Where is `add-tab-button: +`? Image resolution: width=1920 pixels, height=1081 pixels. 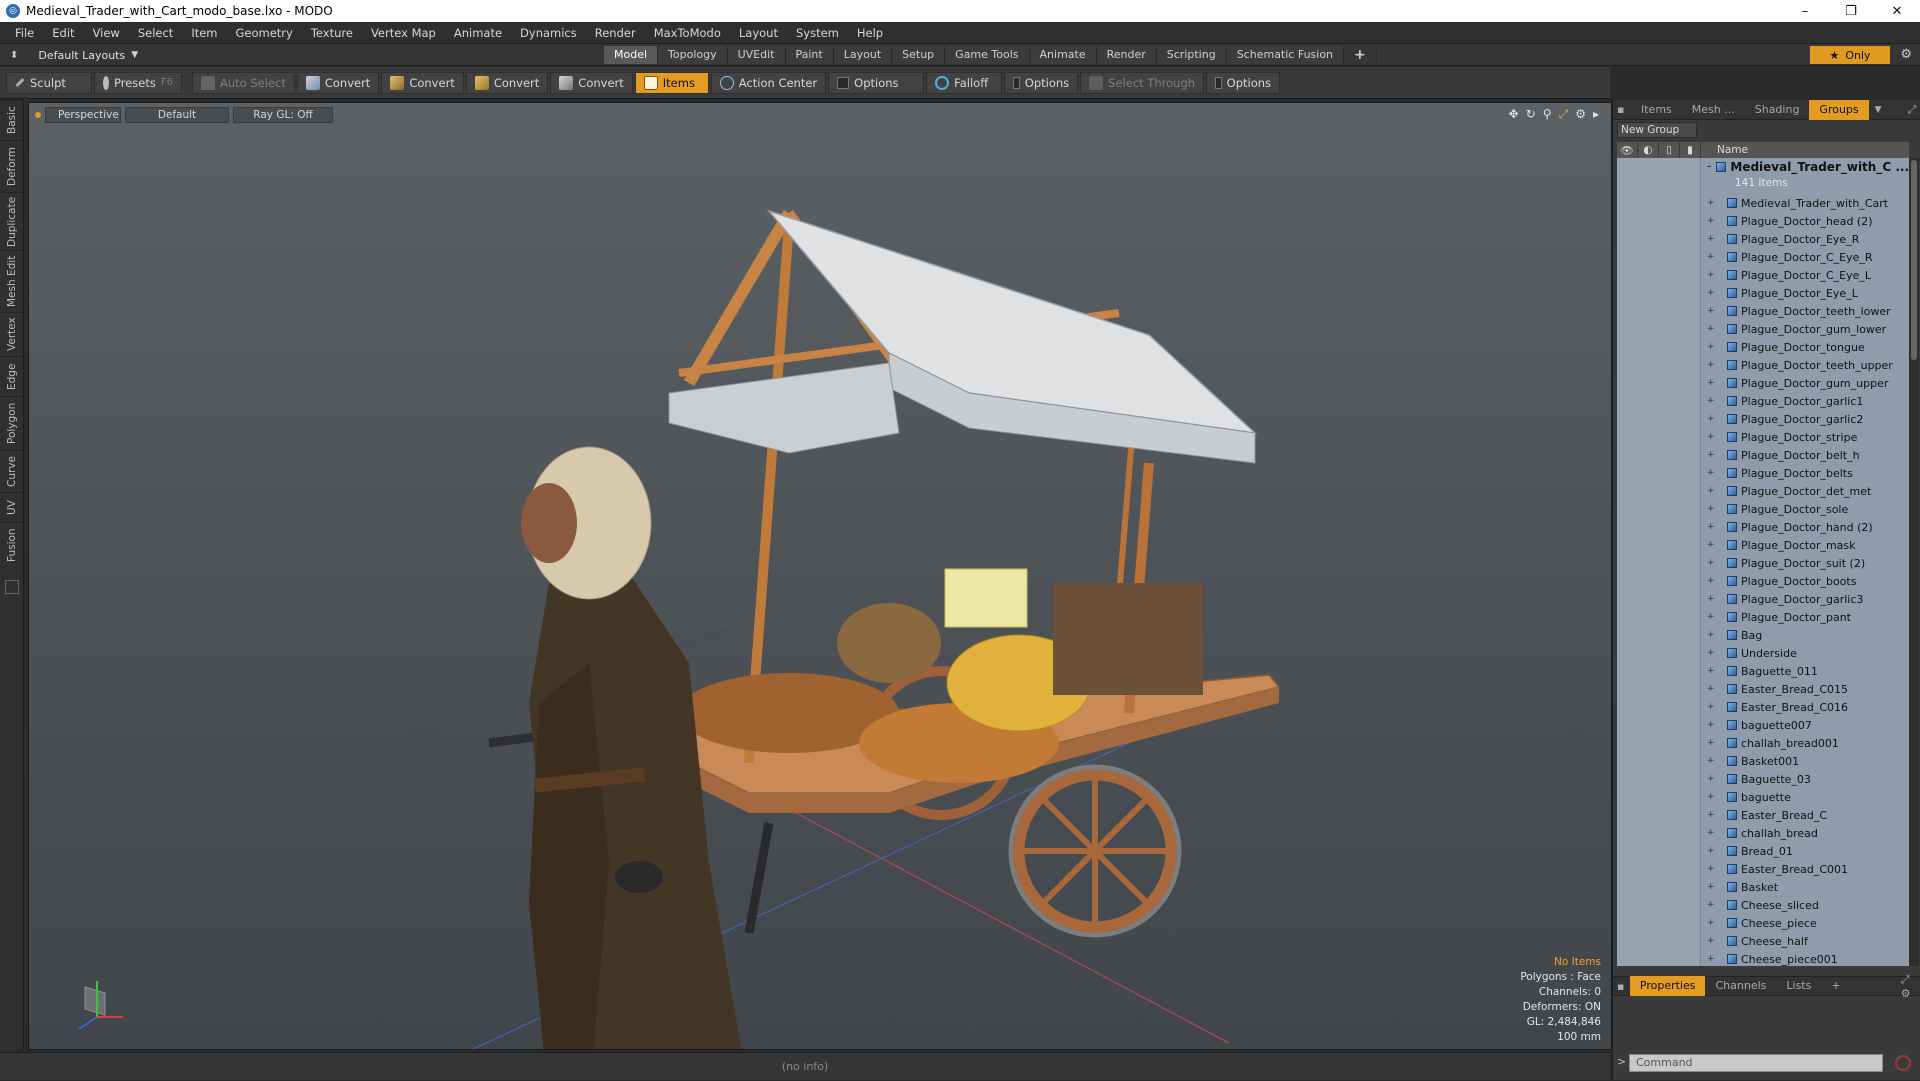 add-tab-button: + is located at coordinates (1835, 986).